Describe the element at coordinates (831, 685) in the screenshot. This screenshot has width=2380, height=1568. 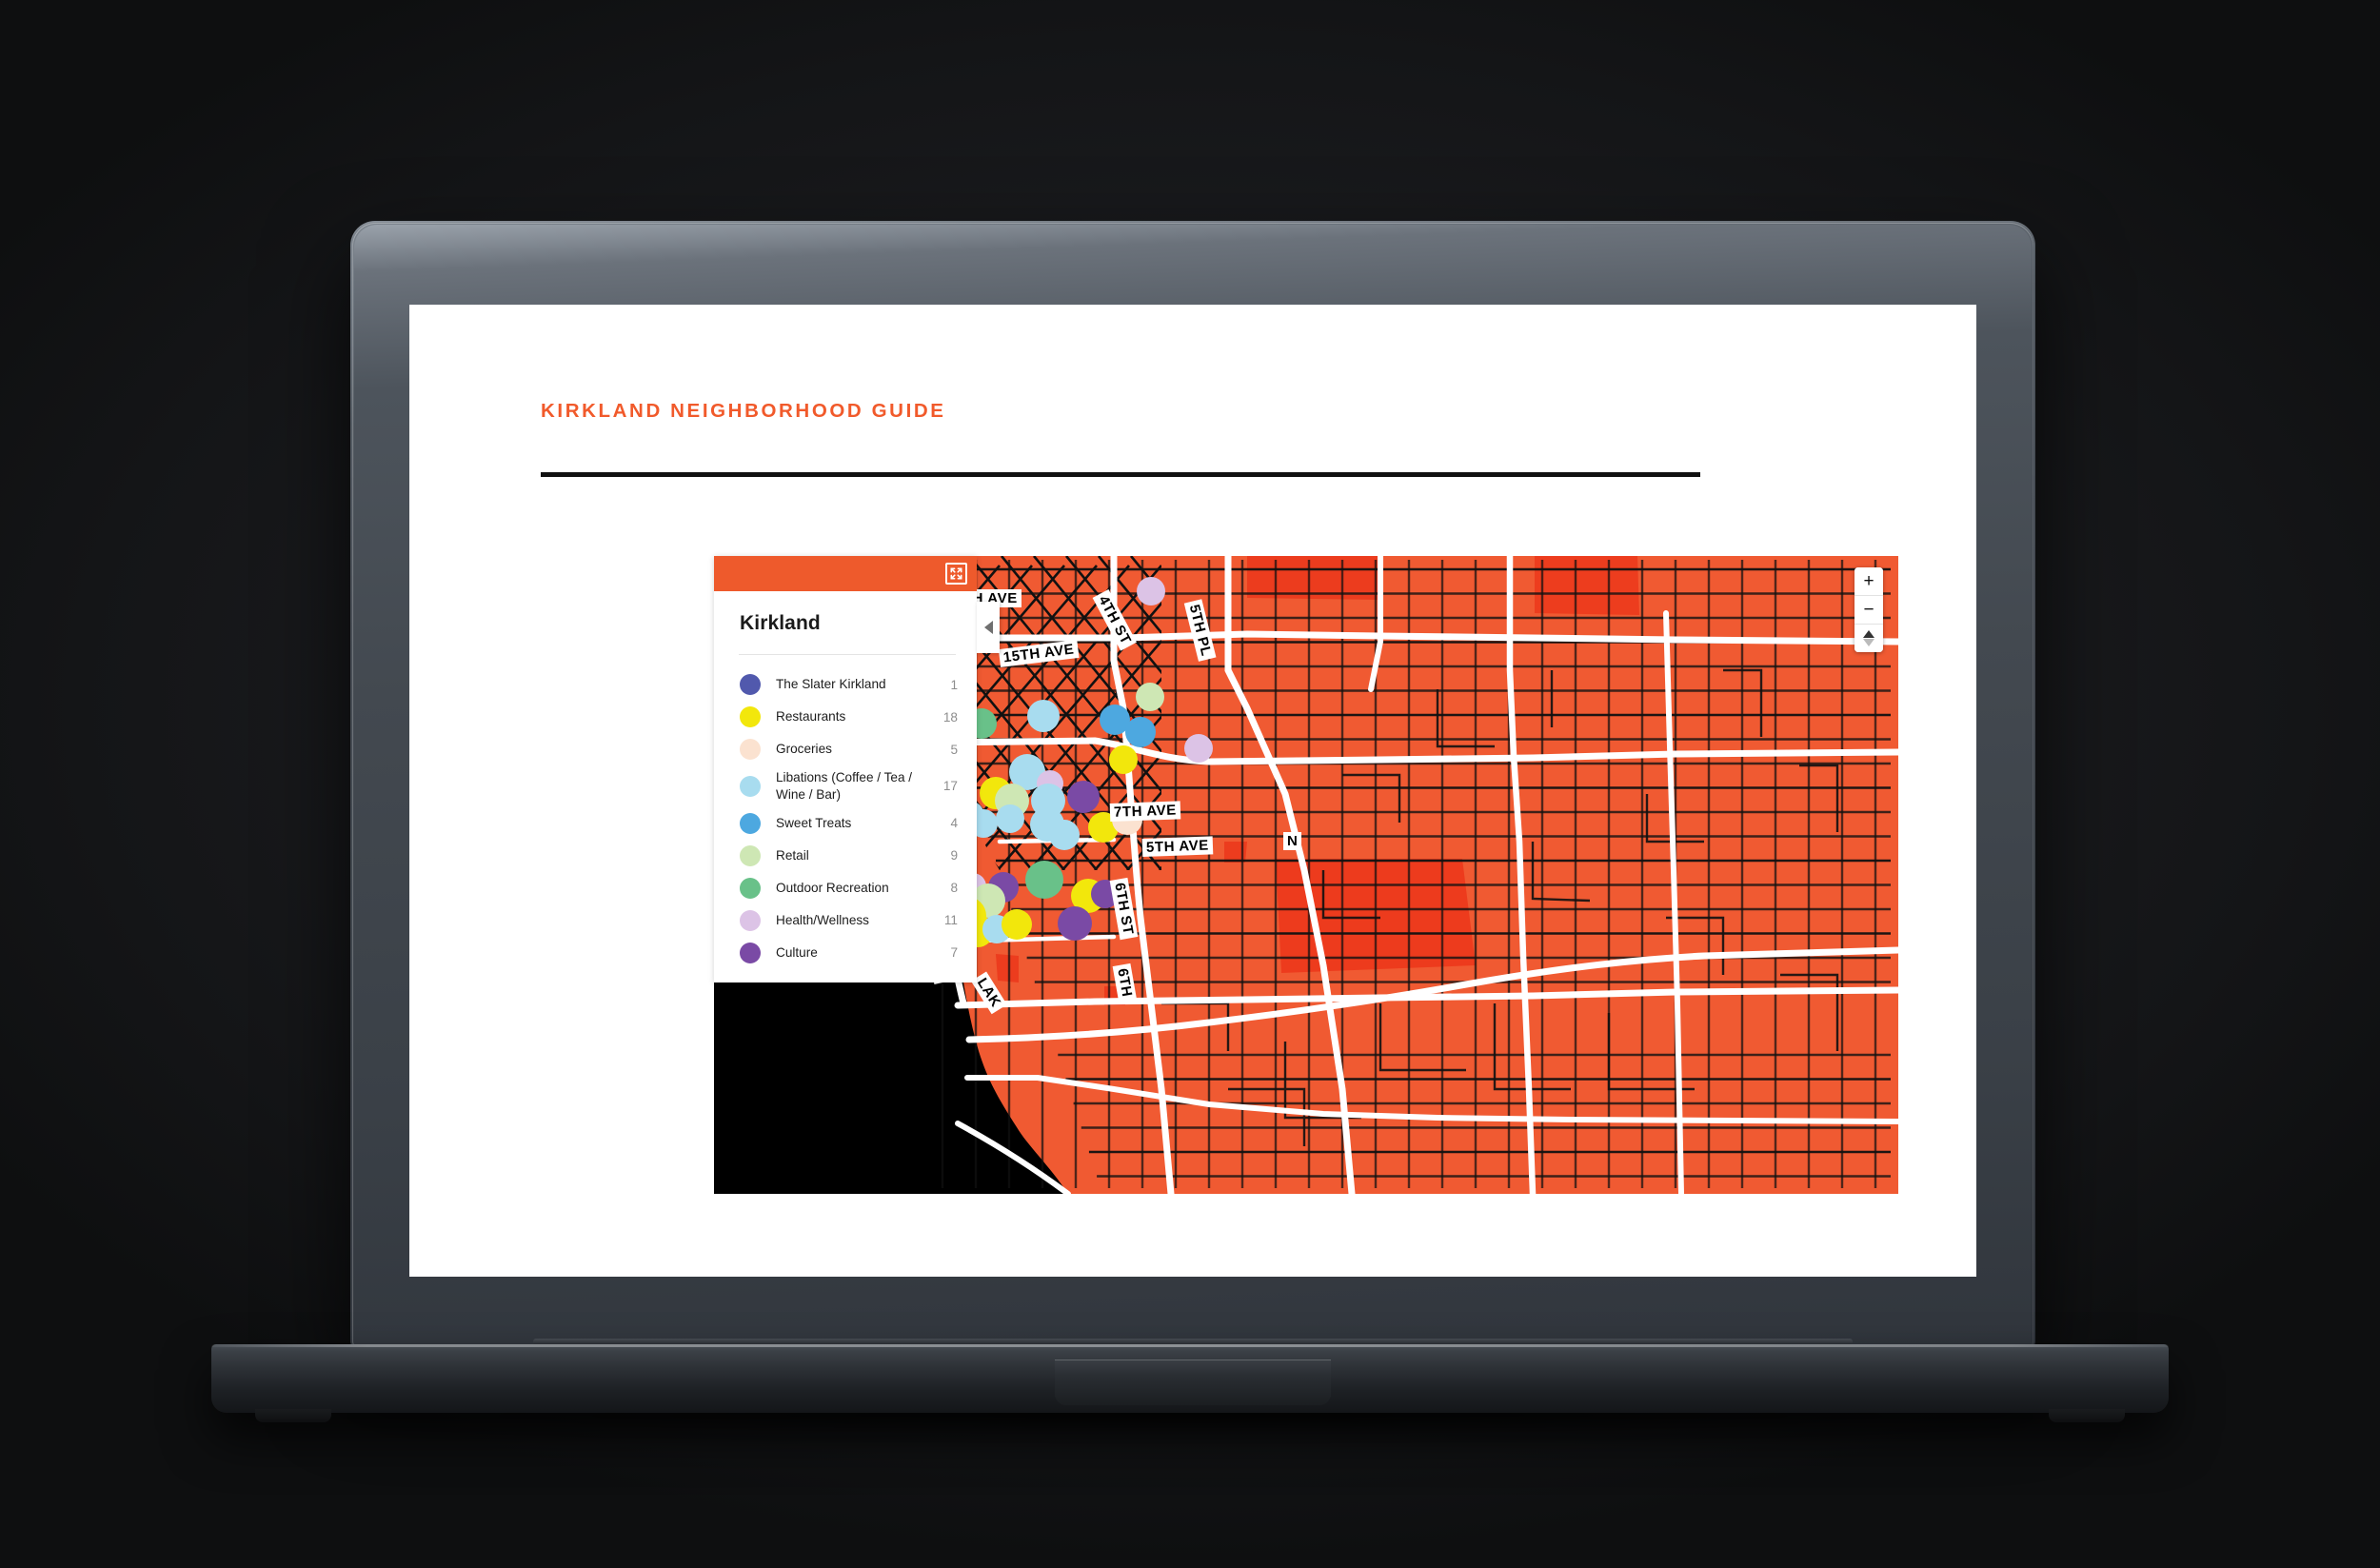
I see `legend-item-label: The Slater Kirkland` at that location.